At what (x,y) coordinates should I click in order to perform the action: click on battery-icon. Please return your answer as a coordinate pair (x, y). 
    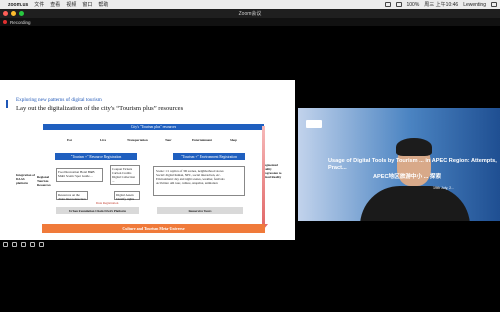
    Looking at the image, I should click on (398, 4).